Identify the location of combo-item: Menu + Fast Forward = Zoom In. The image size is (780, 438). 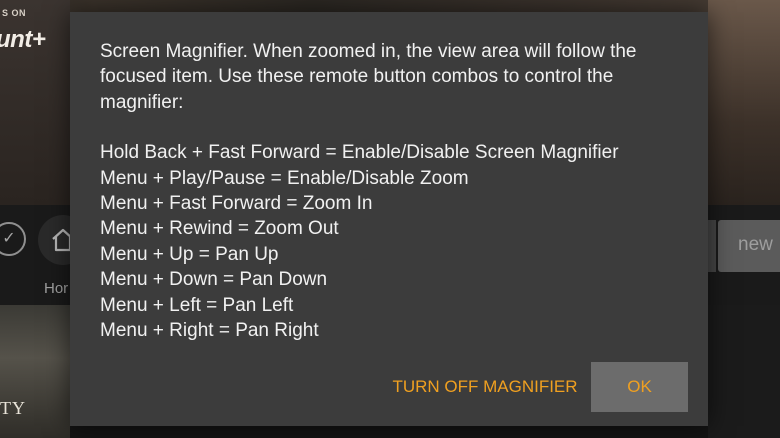
(236, 204).